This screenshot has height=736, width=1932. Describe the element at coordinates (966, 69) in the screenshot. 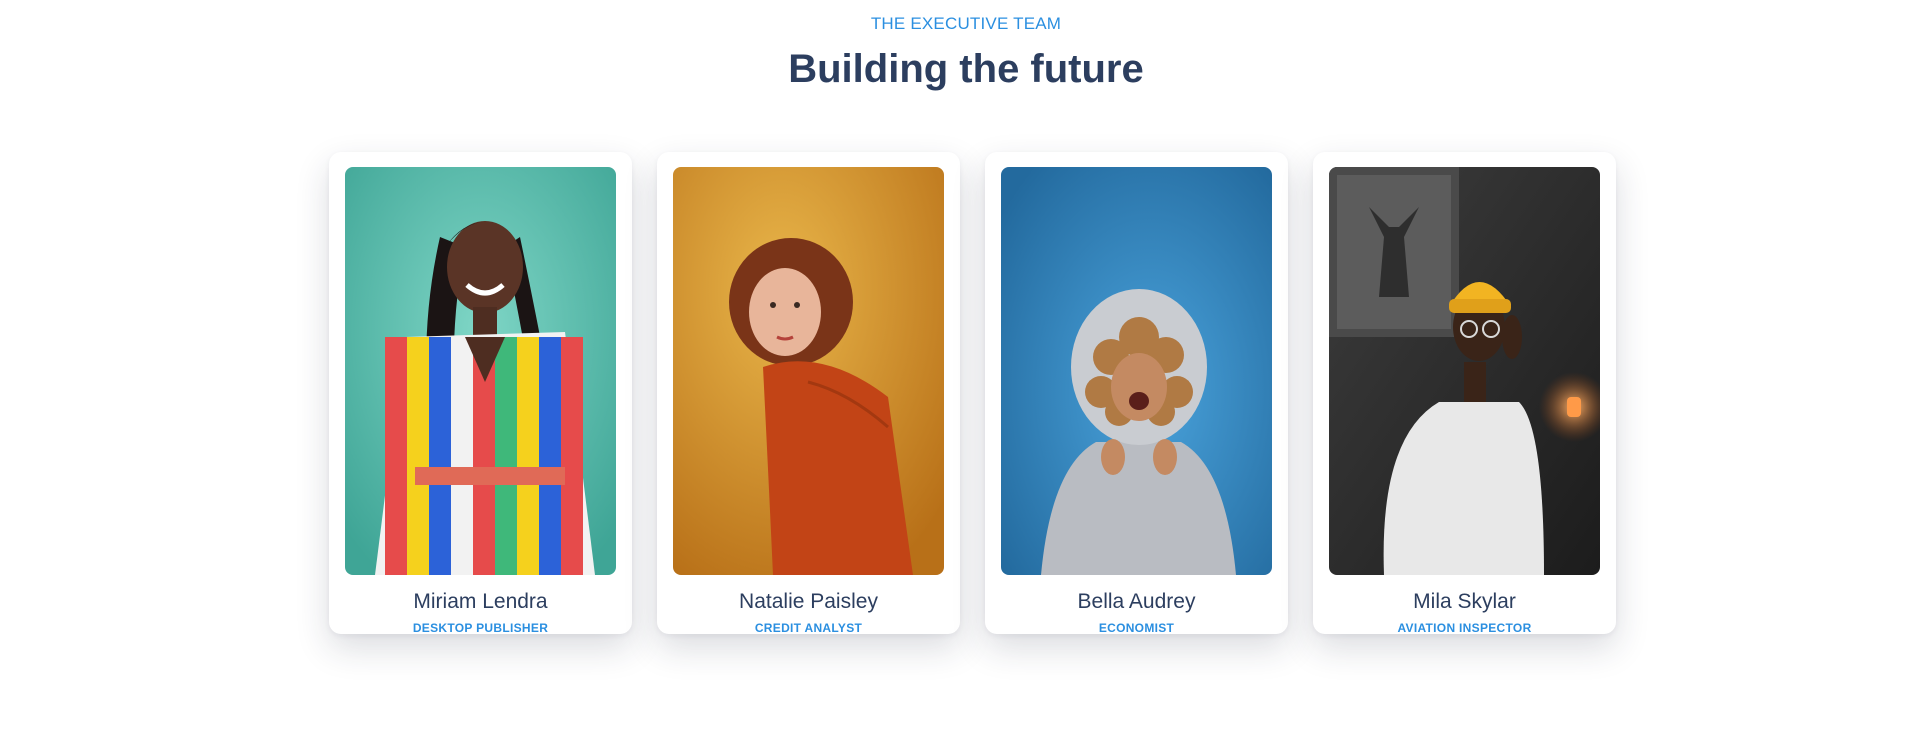

I see `section-title: Building the future` at that location.